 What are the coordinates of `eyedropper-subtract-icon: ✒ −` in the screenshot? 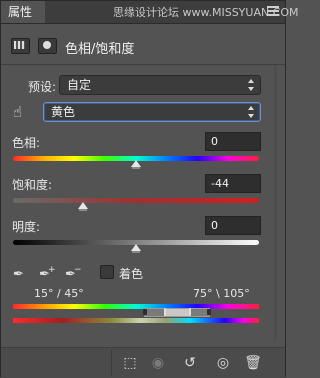 It's located at (73, 274).